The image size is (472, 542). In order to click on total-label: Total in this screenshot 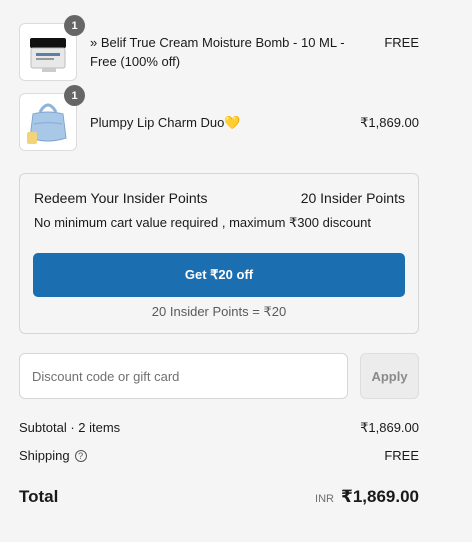, I will do `click(39, 496)`.